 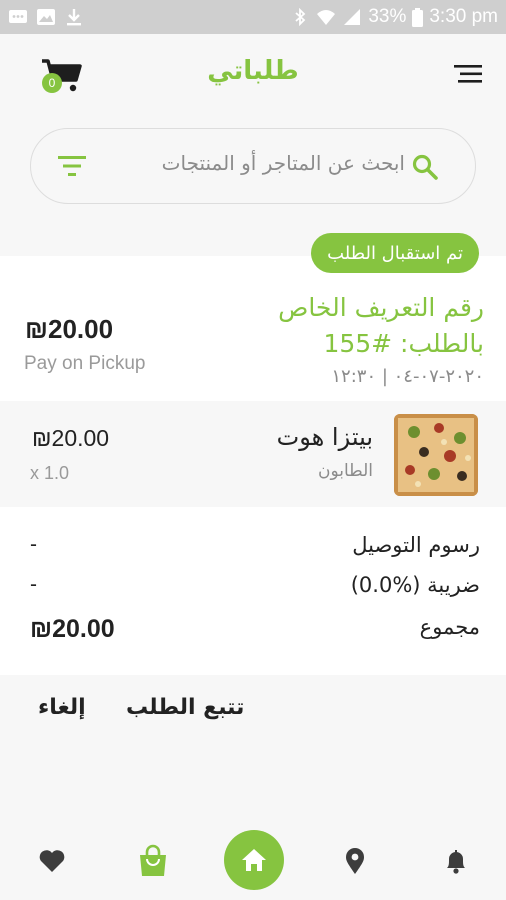 I want to click on download-icon, so click(x=74, y=17).